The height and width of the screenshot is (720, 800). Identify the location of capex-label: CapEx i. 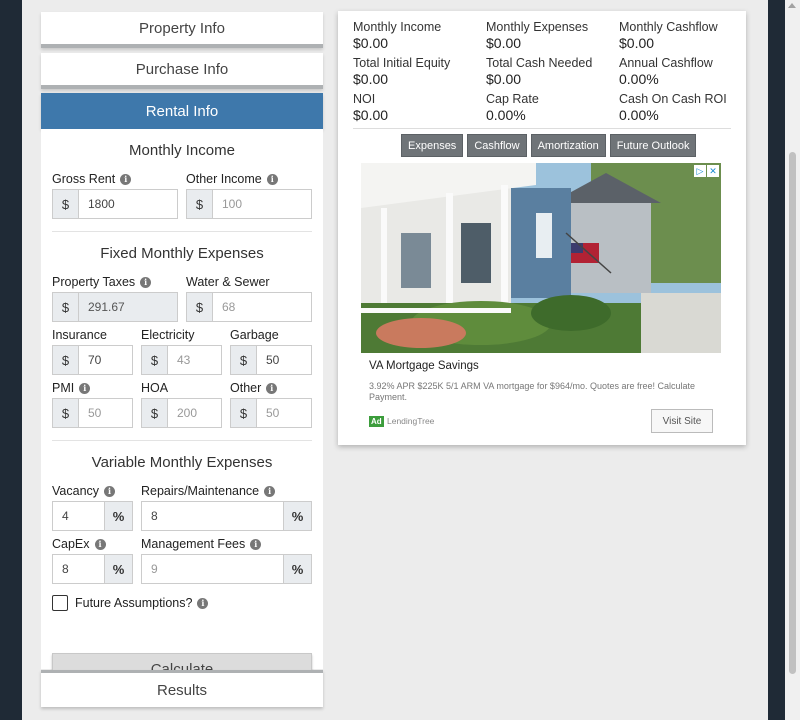
(79, 544).